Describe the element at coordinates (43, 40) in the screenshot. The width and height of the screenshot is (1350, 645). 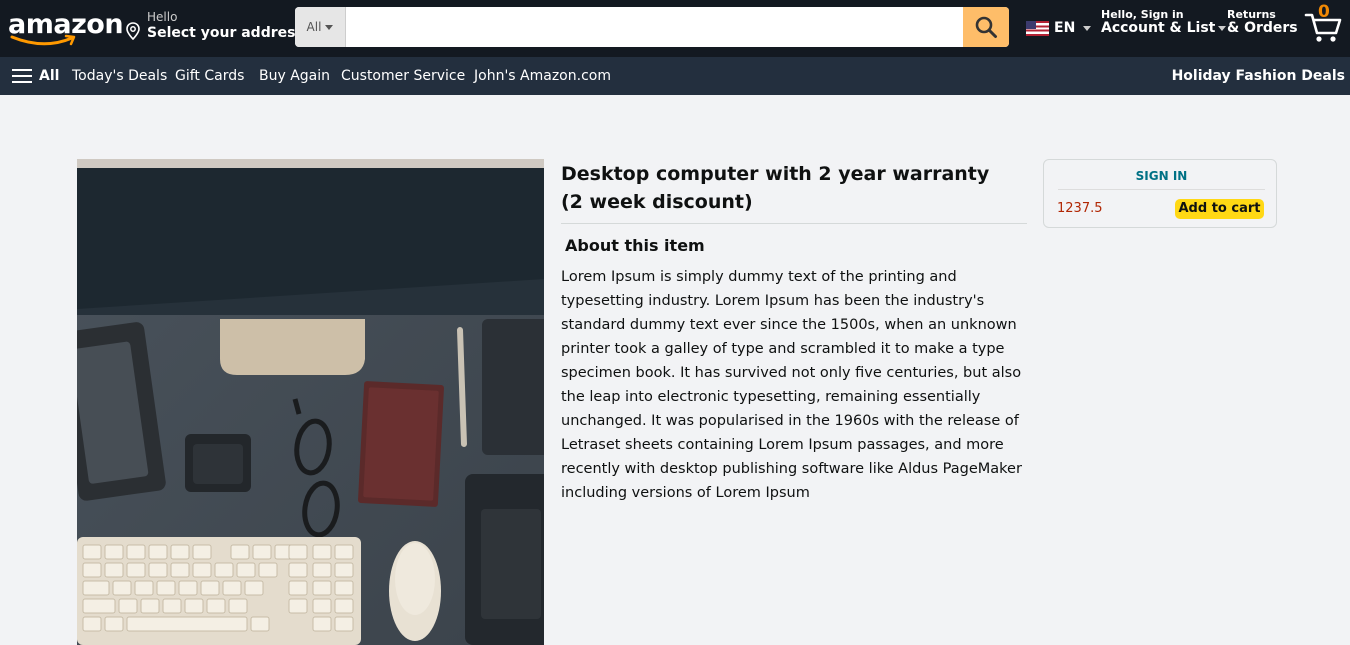
I see `logo-smile-icon` at that location.